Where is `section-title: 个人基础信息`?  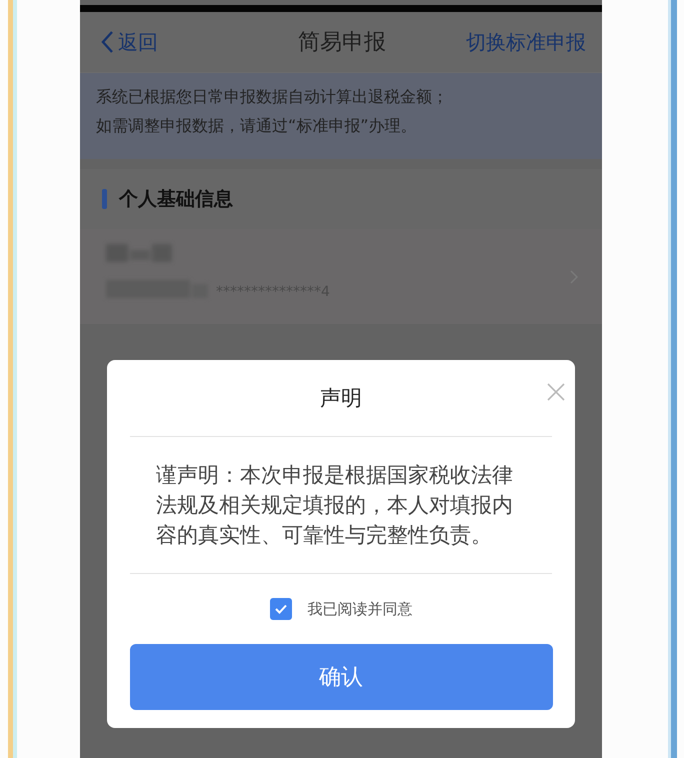 section-title: 个人基础信息 is located at coordinates (176, 199).